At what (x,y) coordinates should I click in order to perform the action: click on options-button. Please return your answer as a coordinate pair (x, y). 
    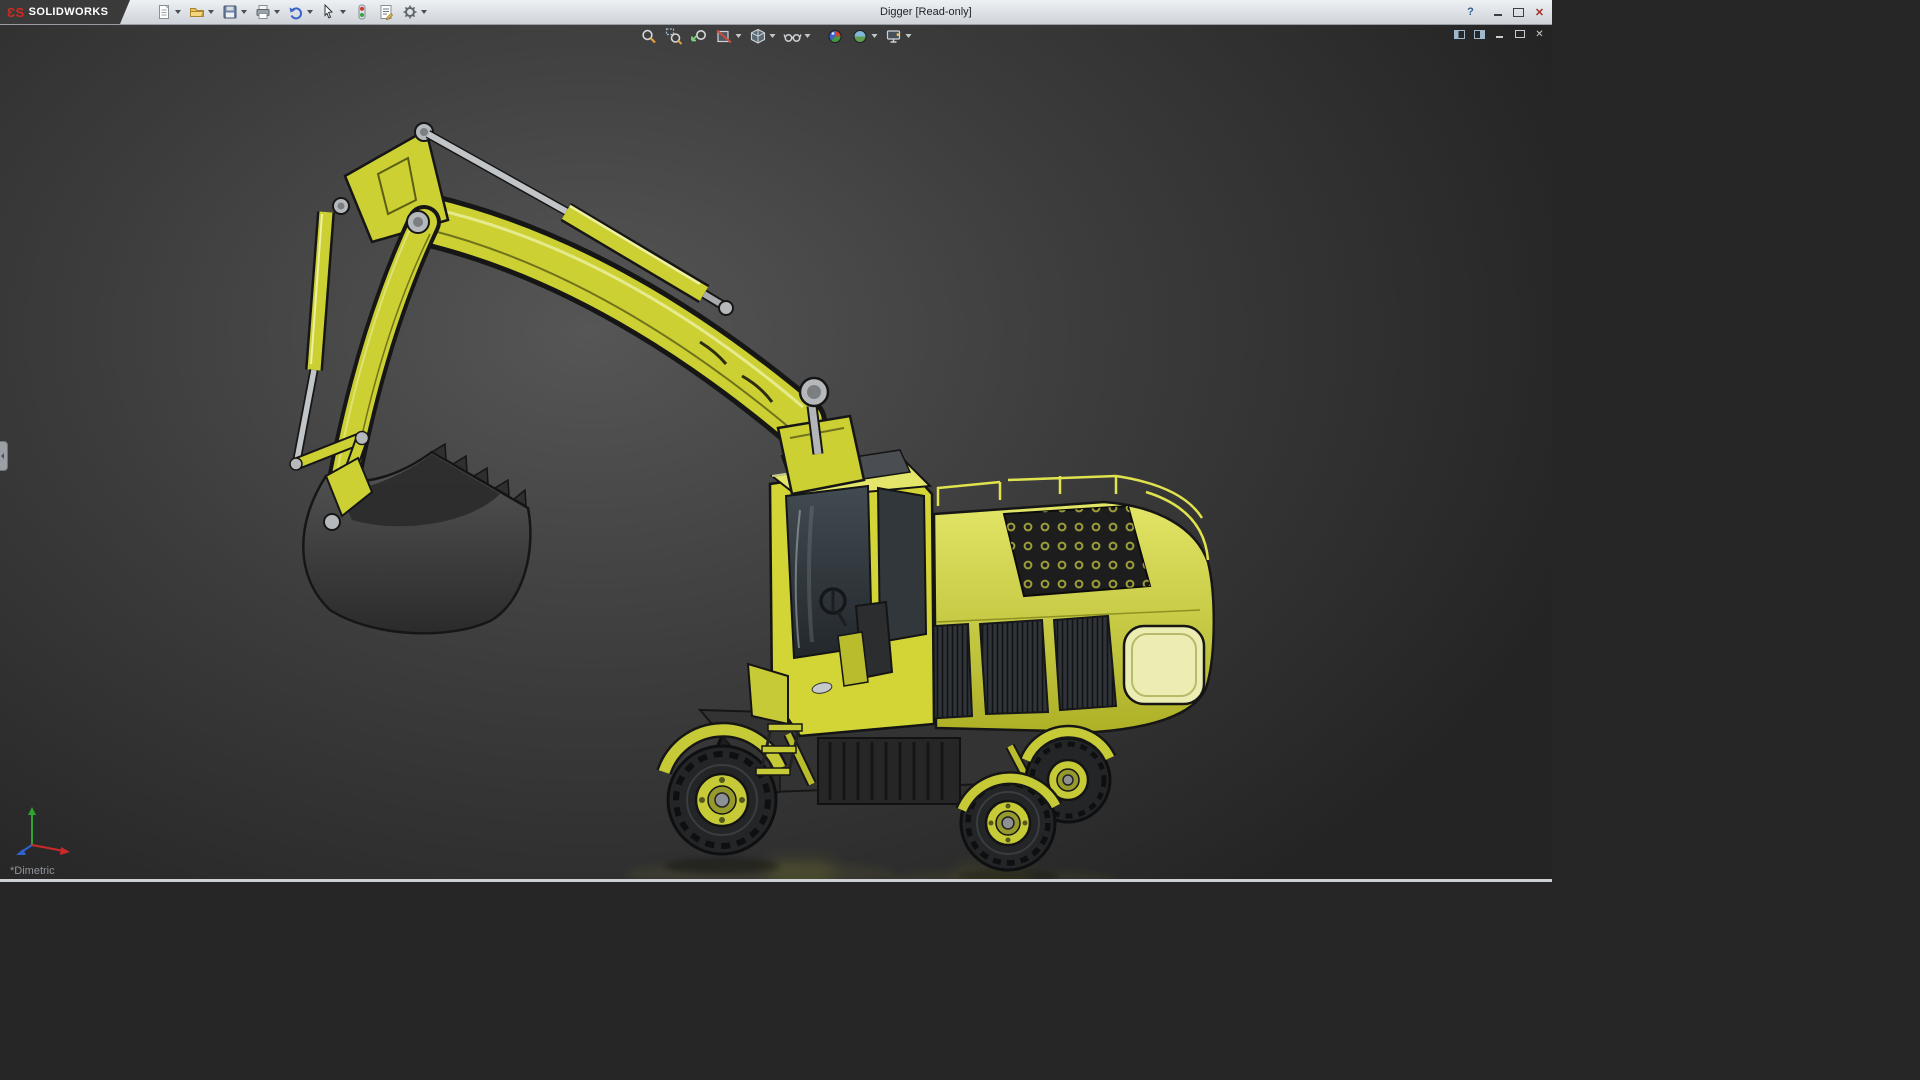
    Looking at the image, I should click on (414, 12).